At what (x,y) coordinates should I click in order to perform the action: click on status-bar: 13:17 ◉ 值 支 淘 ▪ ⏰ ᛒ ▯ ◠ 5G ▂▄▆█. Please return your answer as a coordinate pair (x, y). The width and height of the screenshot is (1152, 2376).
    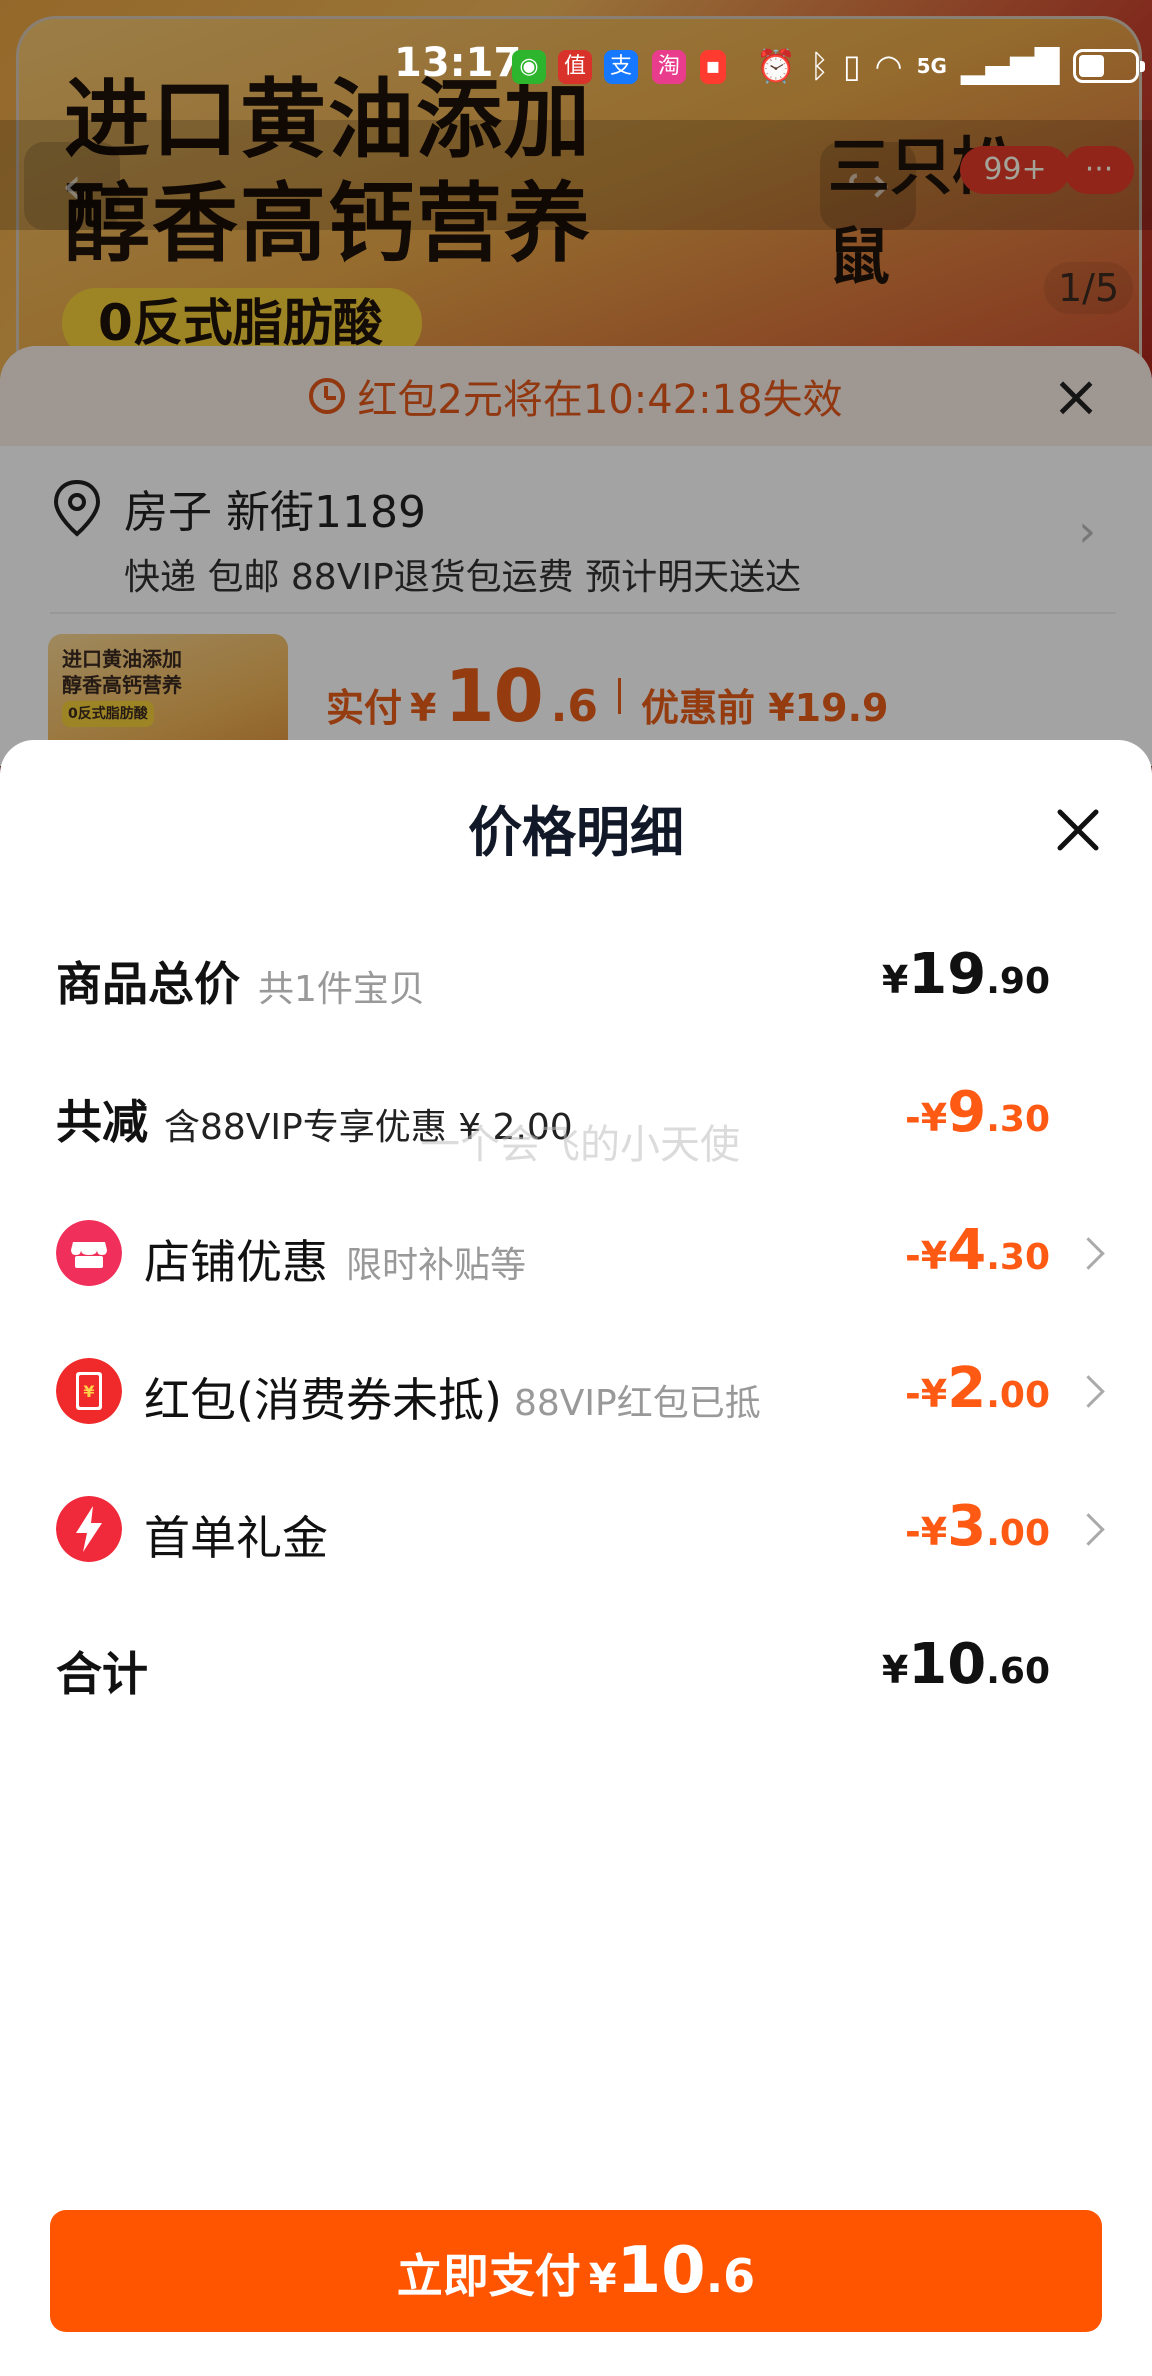
    Looking at the image, I should click on (576, 60).